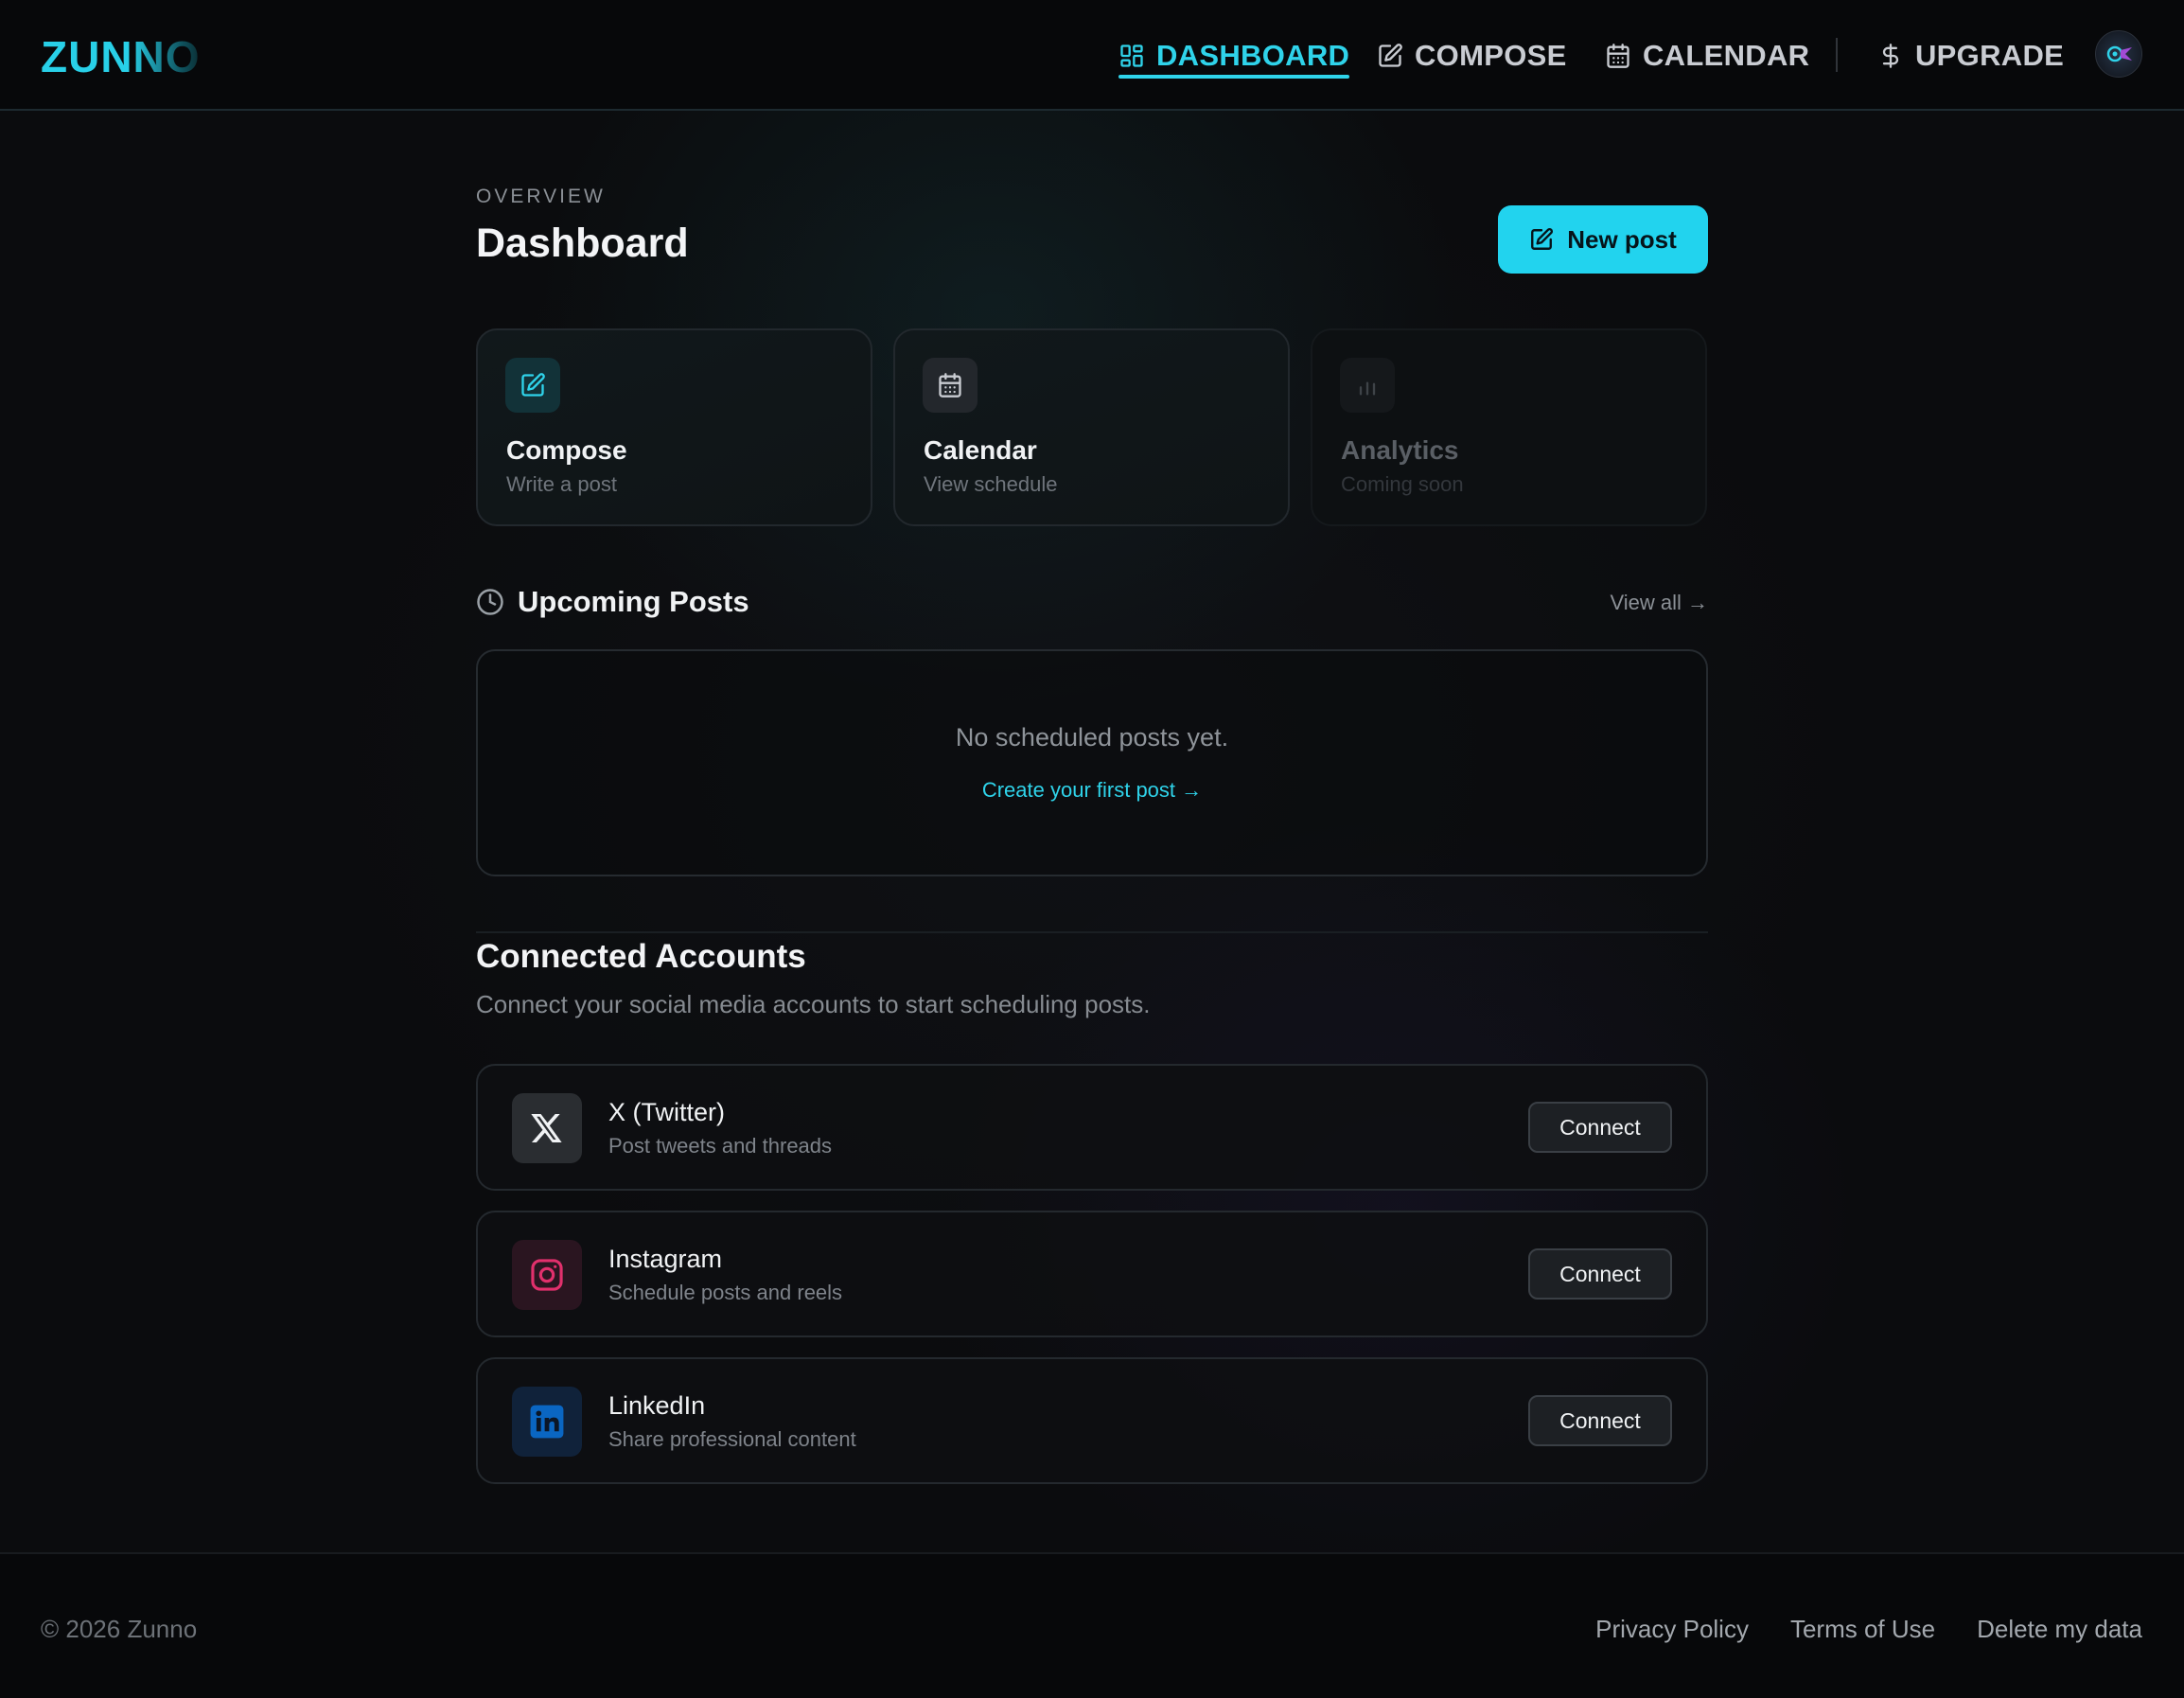 The image size is (2184, 1698). Describe the element at coordinates (119, 1629) in the screenshot. I see `copyright-text: © 2026 Zunno` at that location.